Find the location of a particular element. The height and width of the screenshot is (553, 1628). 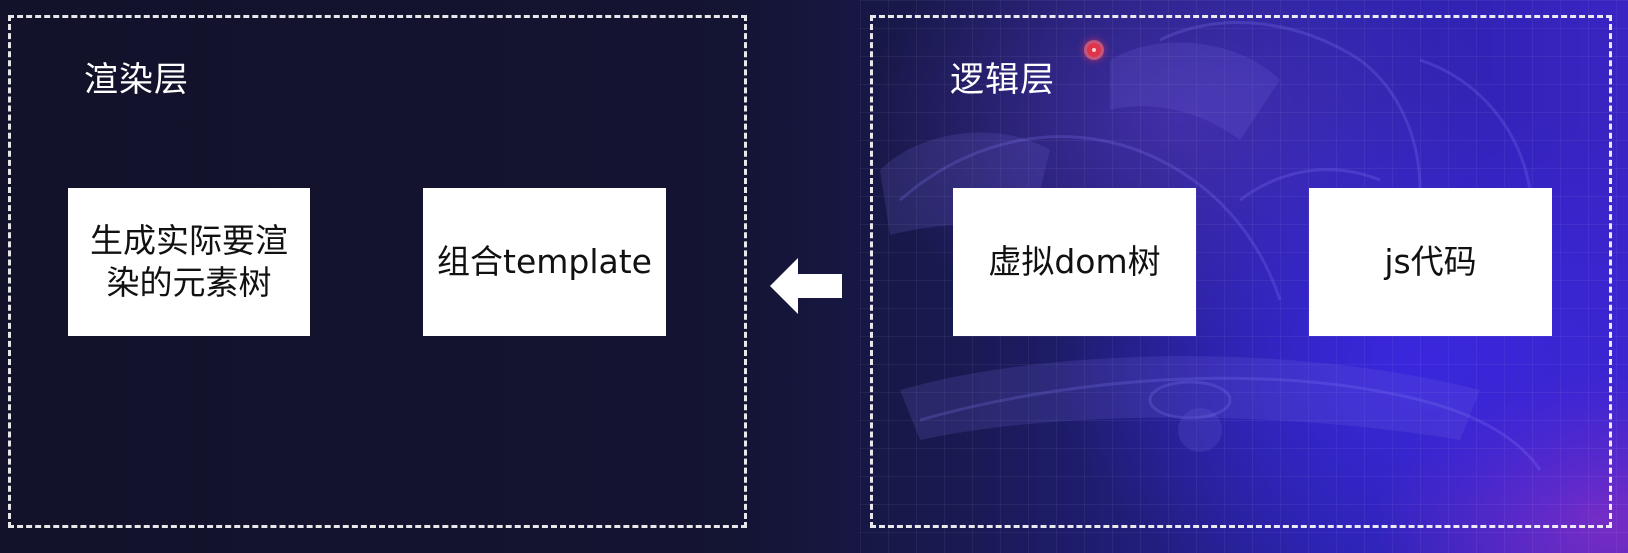

js-code-box: js代码 is located at coordinates (1430, 262).